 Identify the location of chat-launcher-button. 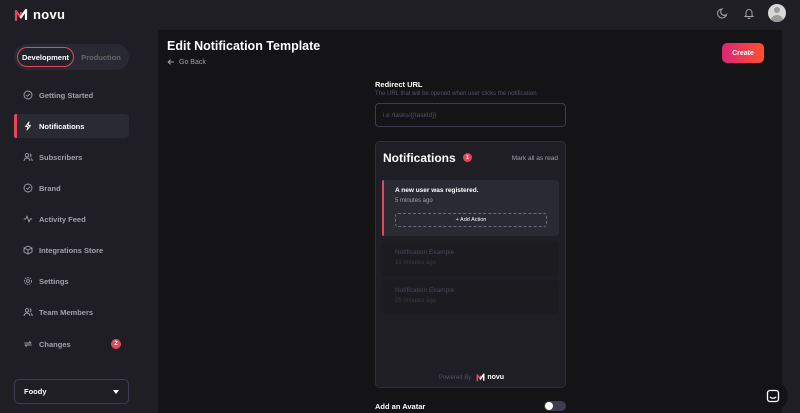
(773, 396).